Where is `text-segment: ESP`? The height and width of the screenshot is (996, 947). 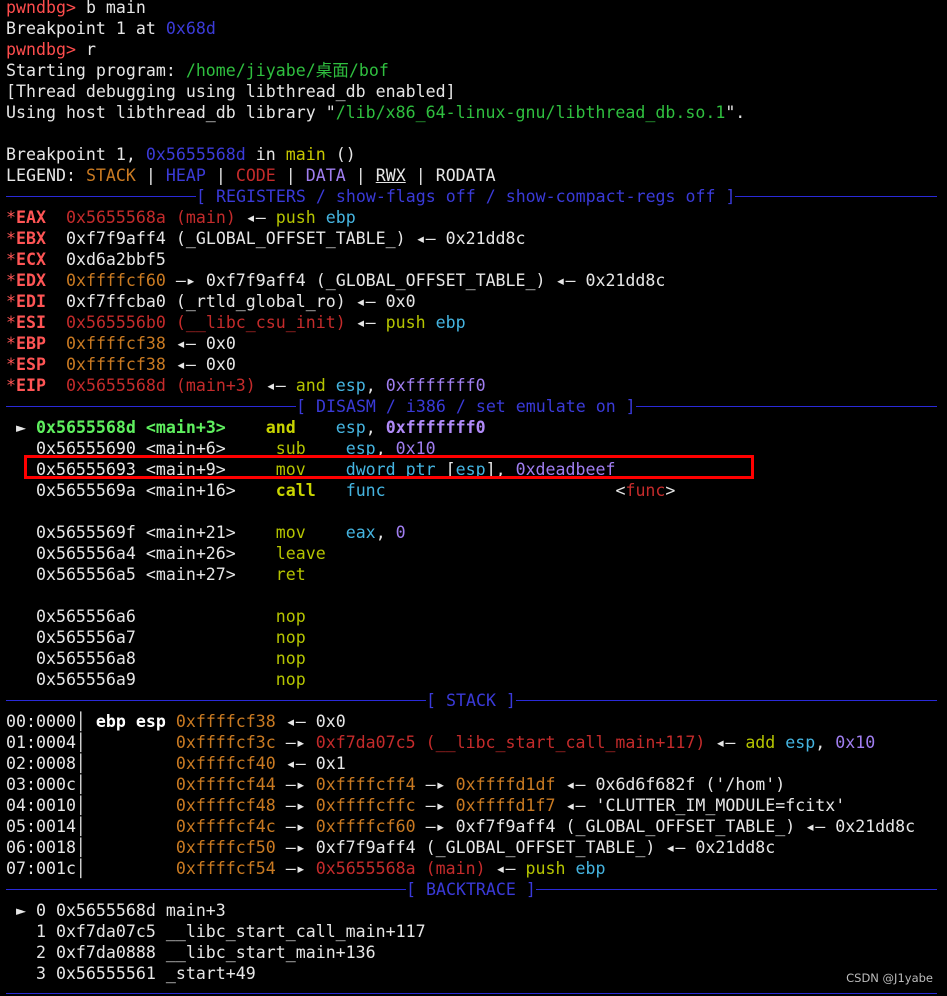
text-segment: ESP is located at coordinates (31, 364).